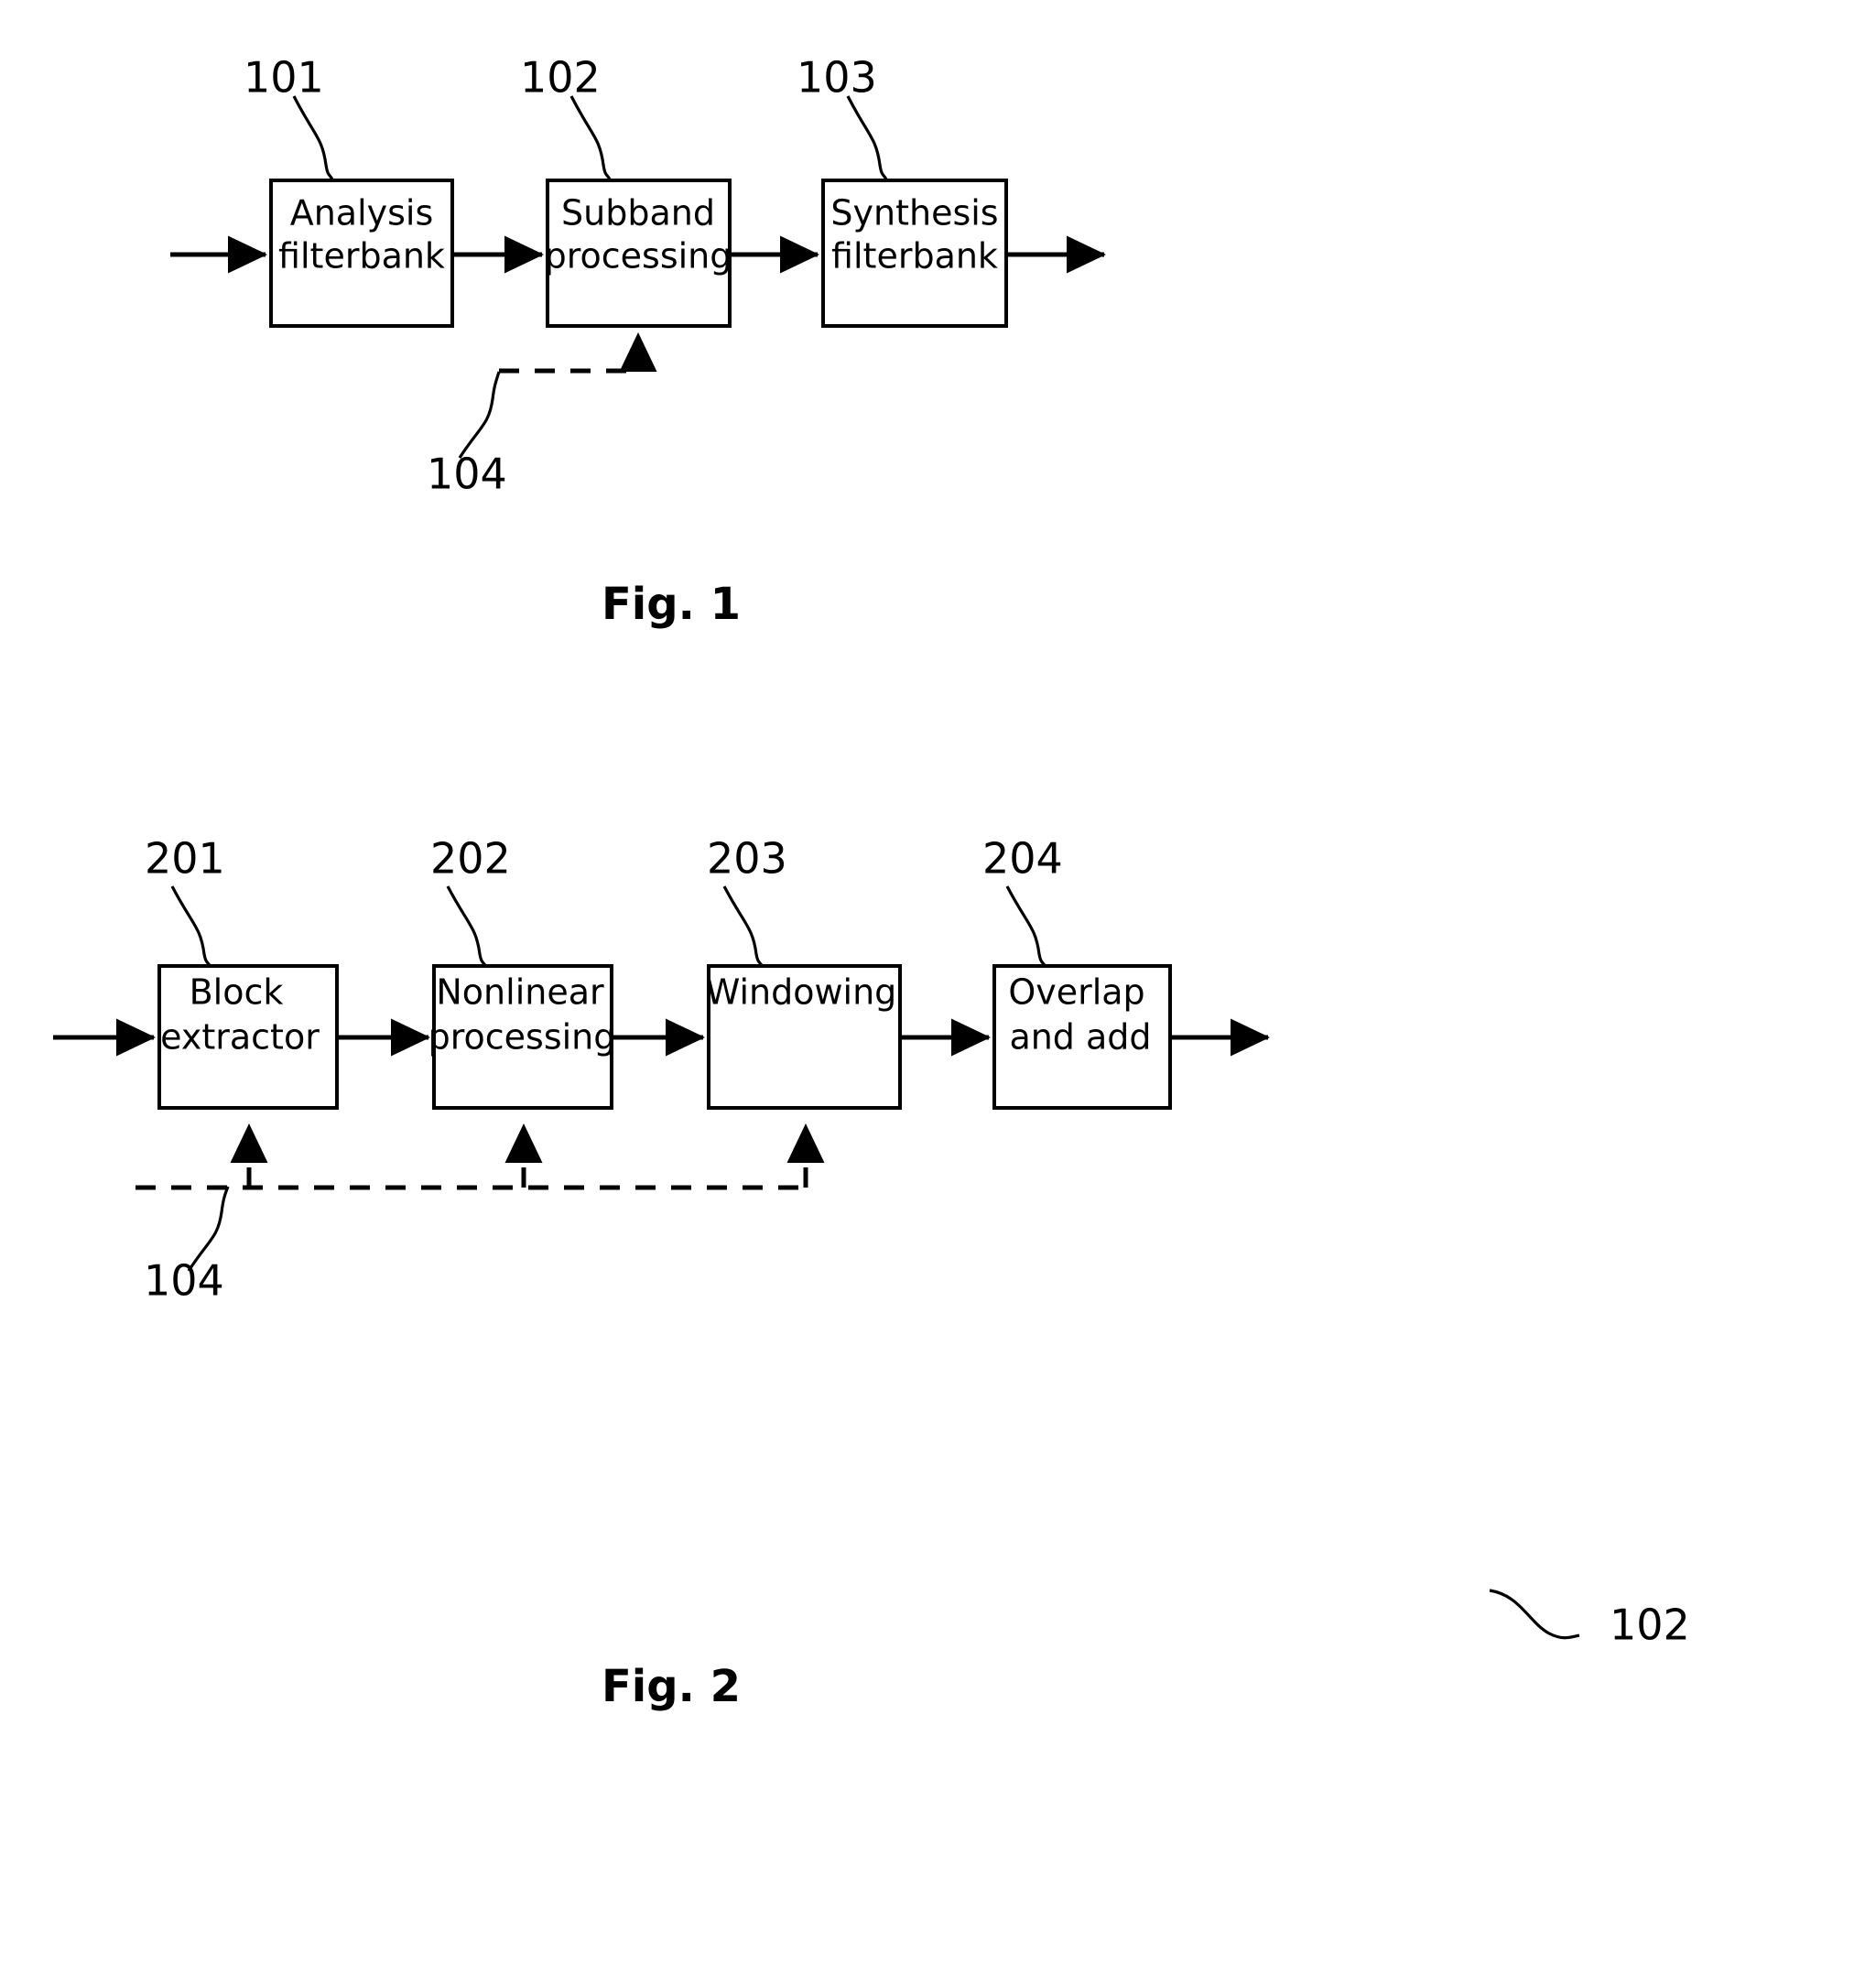 The height and width of the screenshot is (1964, 1876). I want to click on fig1-block-102-label-line1: Subband, so click(638, 213).